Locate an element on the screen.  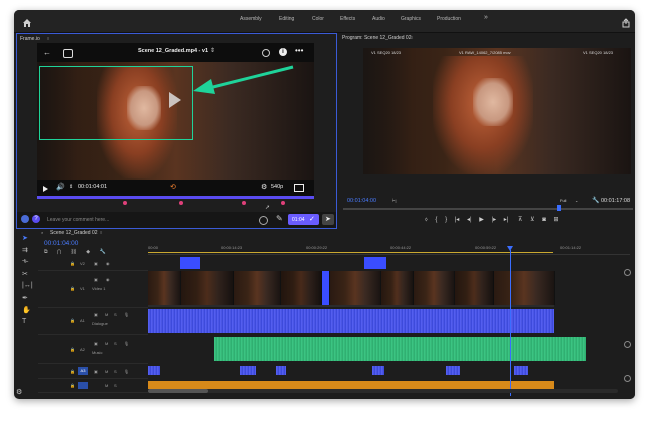
timeline-playhead is located at coordinates (510, 323).